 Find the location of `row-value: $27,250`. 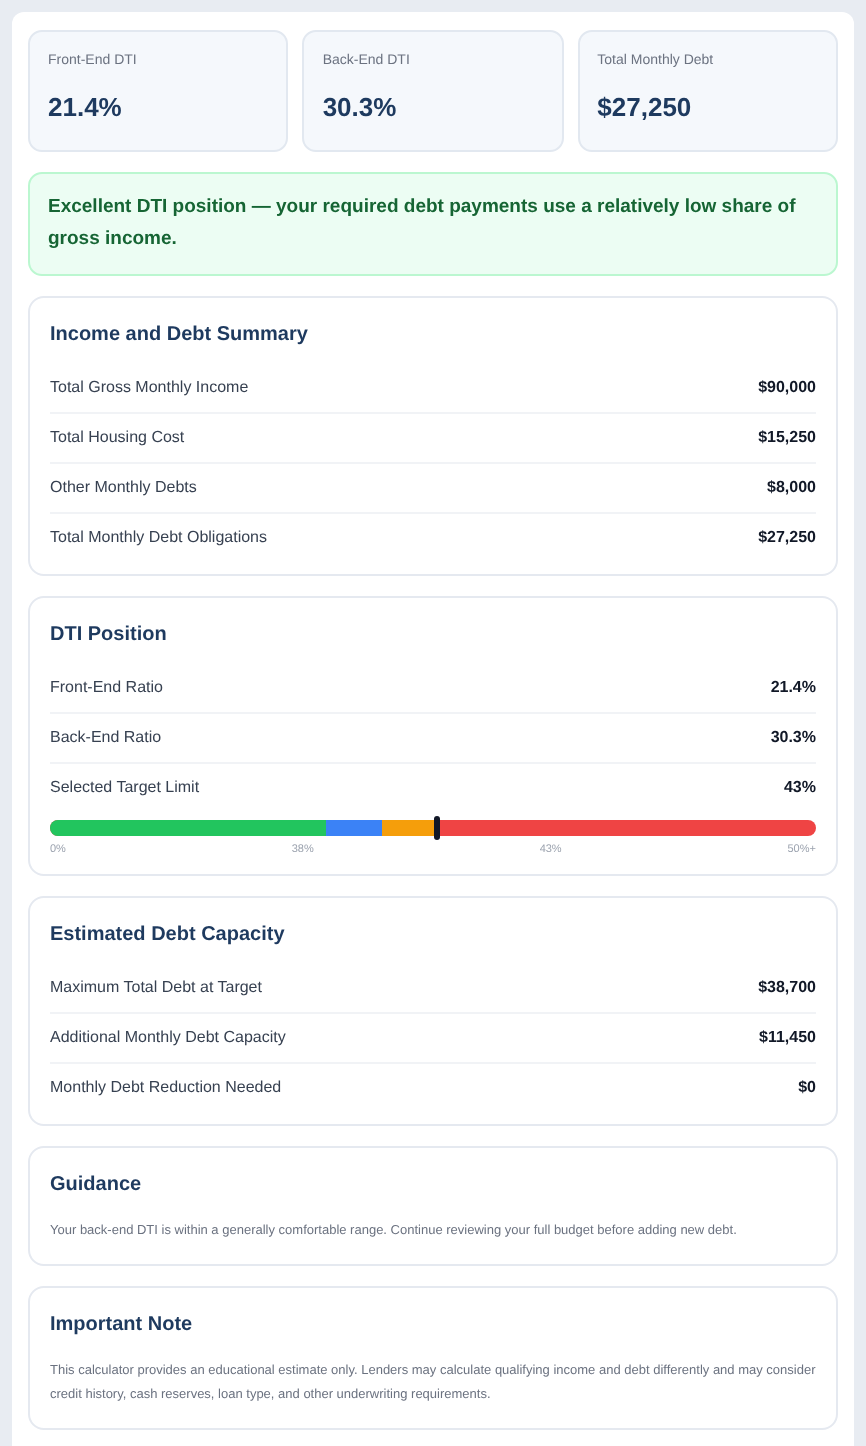

row-value: $27,250 is located at coordinates (787, 538).